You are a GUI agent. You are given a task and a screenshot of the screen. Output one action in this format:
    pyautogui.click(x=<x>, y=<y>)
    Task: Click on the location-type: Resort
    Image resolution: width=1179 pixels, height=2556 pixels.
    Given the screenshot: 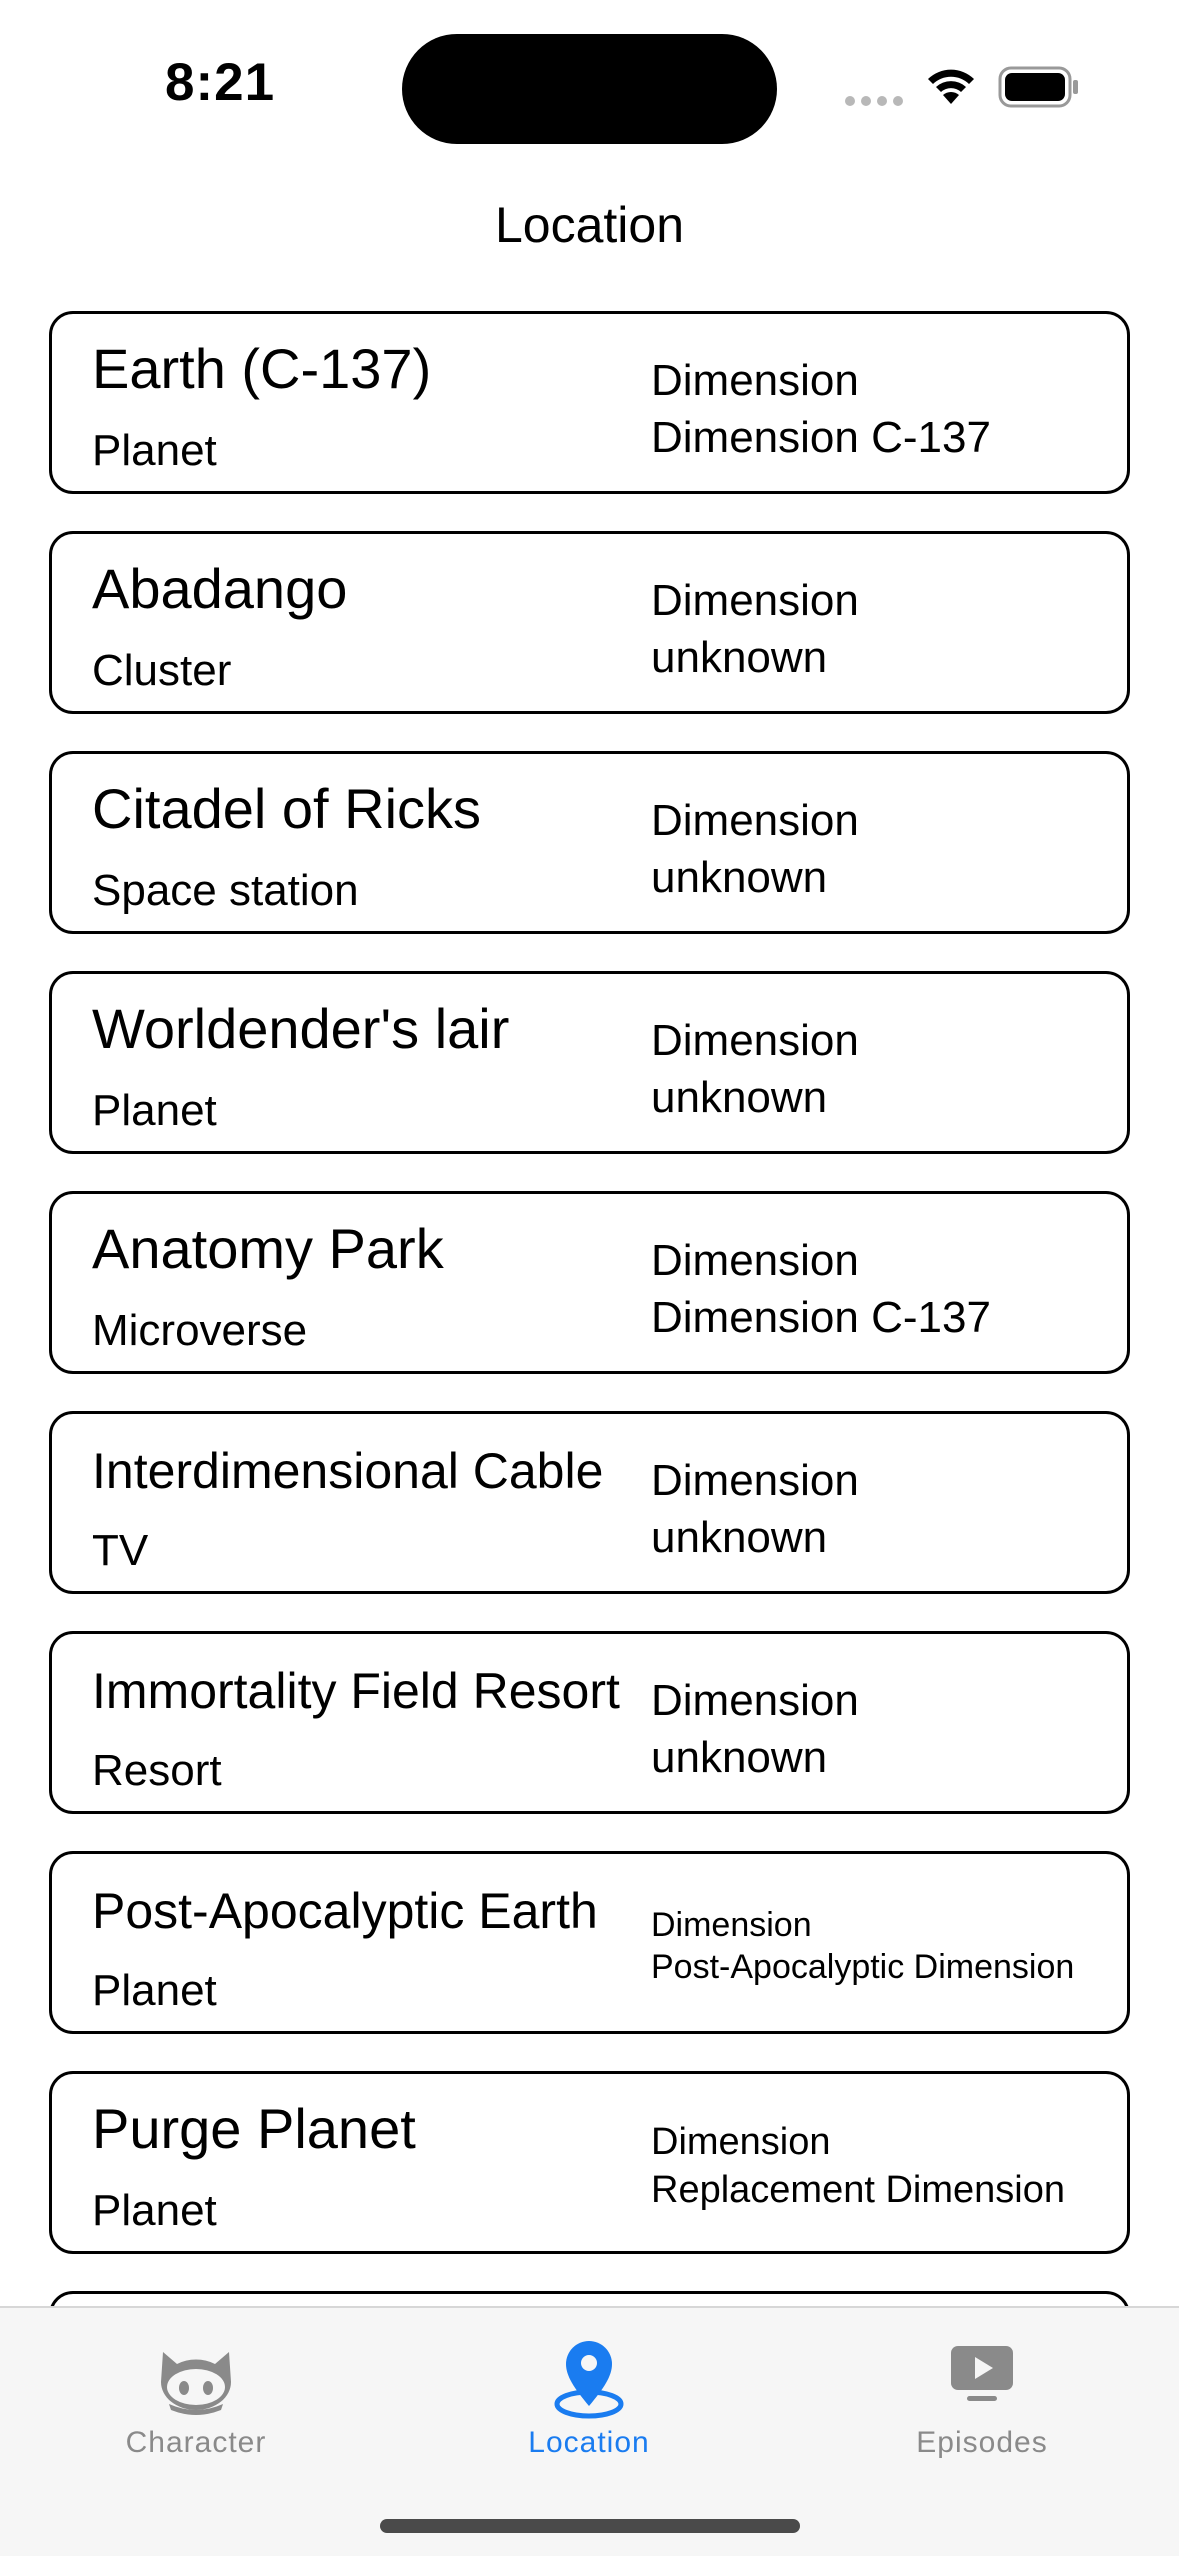 What is the action you would take?
    pyautogui.click(x=157, y=1770)
    